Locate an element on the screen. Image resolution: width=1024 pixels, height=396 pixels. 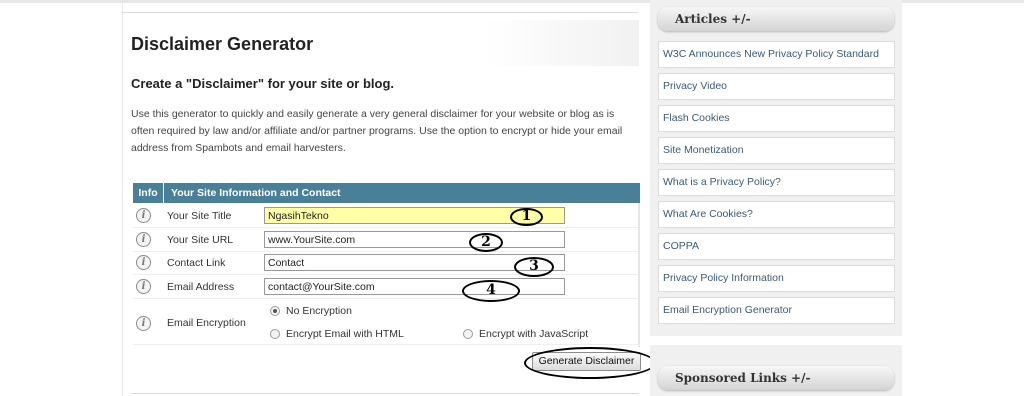
annotation-circle: 2 is located at coordinates (486, 242).